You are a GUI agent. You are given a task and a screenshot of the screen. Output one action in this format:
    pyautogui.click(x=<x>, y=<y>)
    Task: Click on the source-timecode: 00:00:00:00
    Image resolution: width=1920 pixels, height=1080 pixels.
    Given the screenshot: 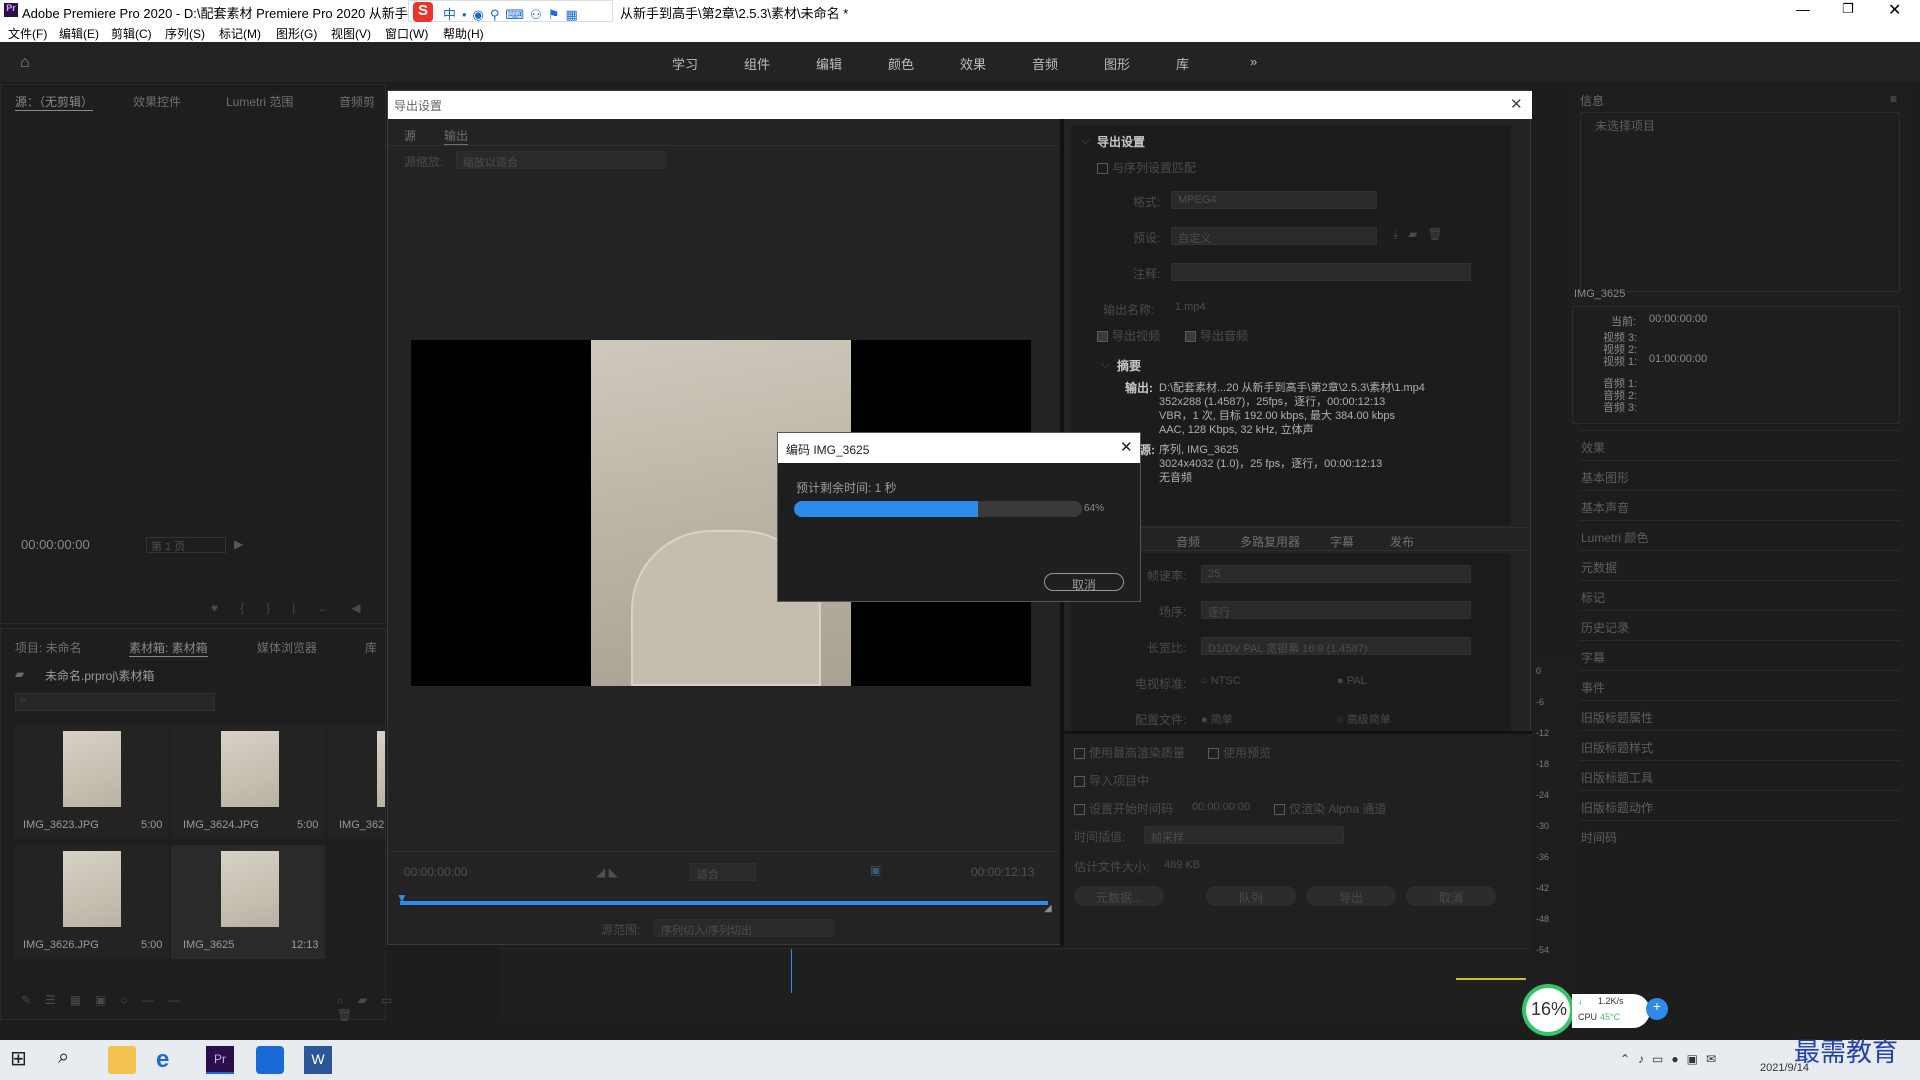 What is the action you would take?
    pyautogui.click(x=55, y=544)
    